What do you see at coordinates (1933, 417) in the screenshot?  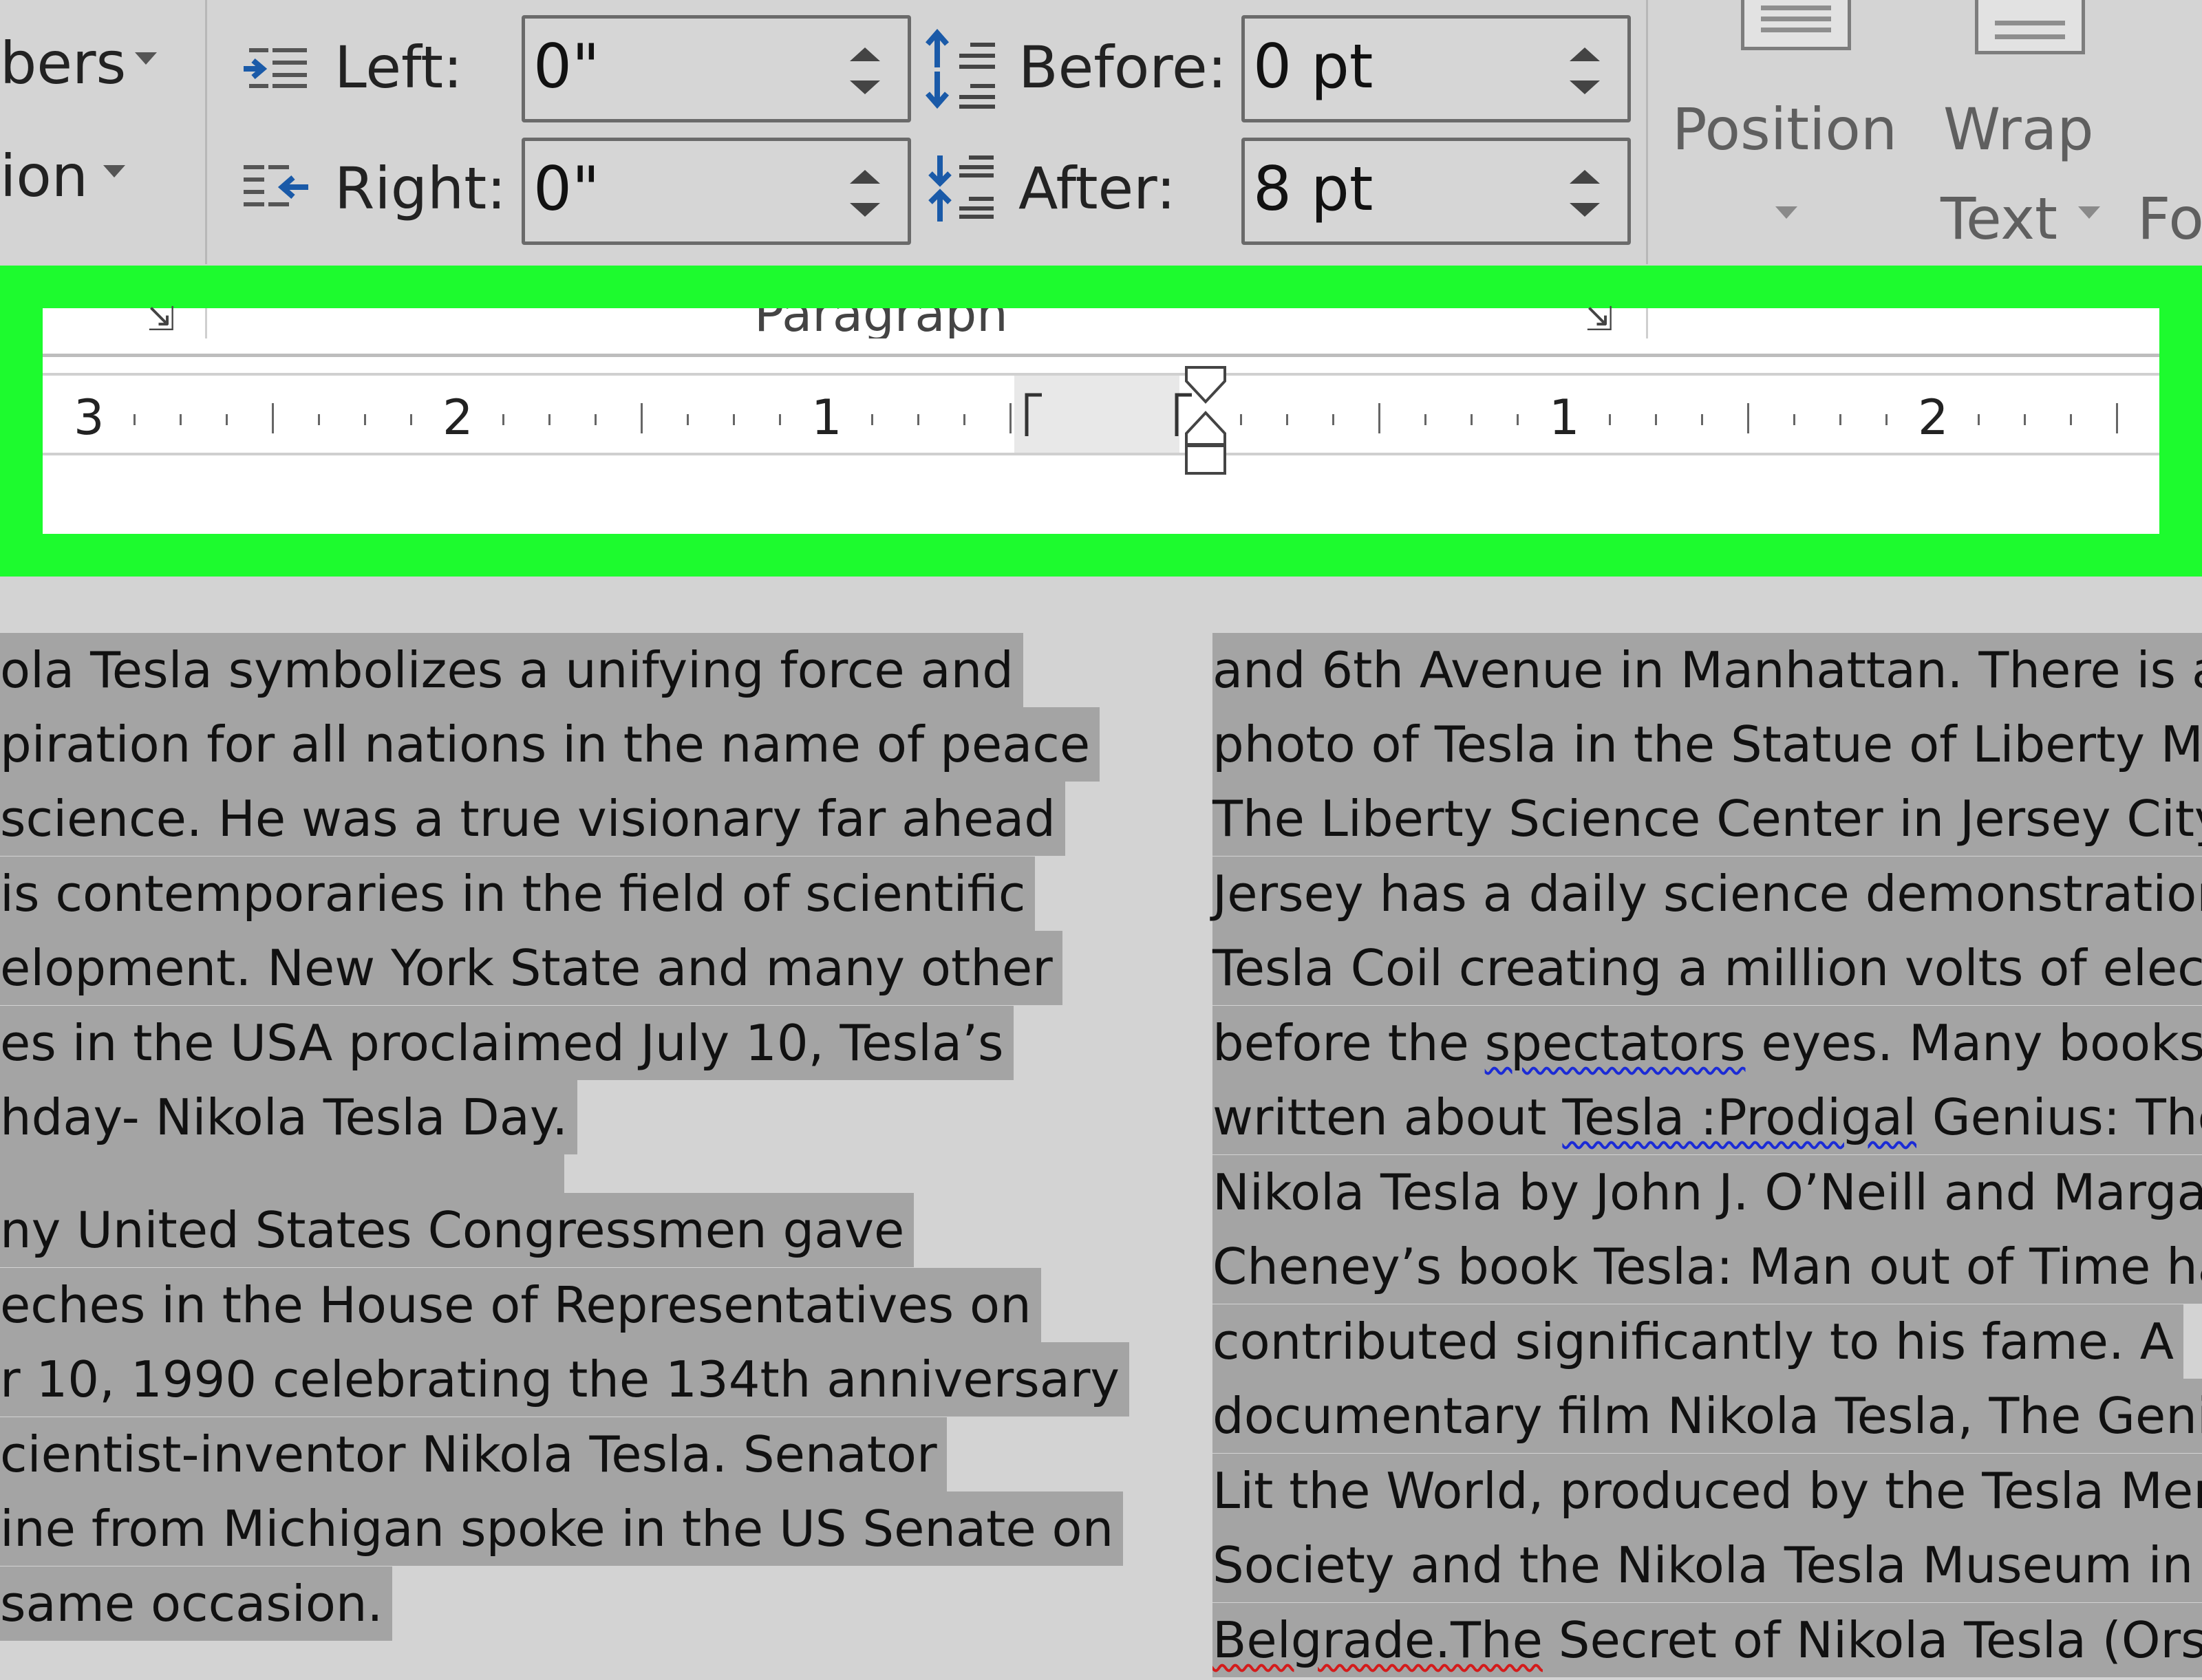 I see `ruler-number: 2` at bounding box center [1933, 417].